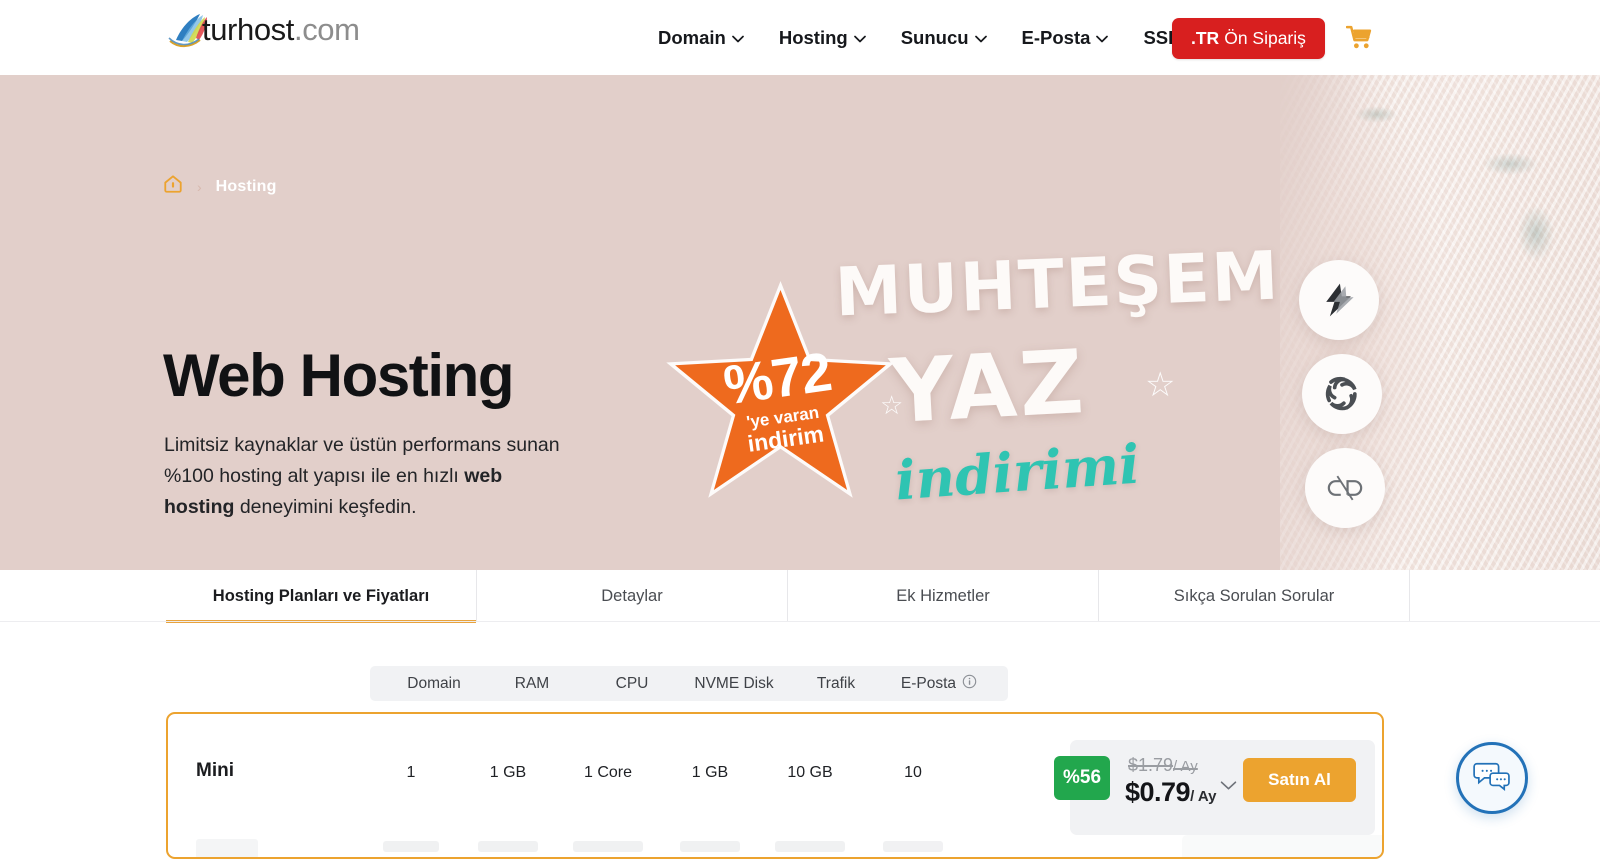 The image size is (1600, 859). What do you see at coordinates (689, 683) in the screenshot?
I see `table-column-headers: Domain RAM CPU NVME Disk Trafik E-Posta` at bounding box center [689, 683].